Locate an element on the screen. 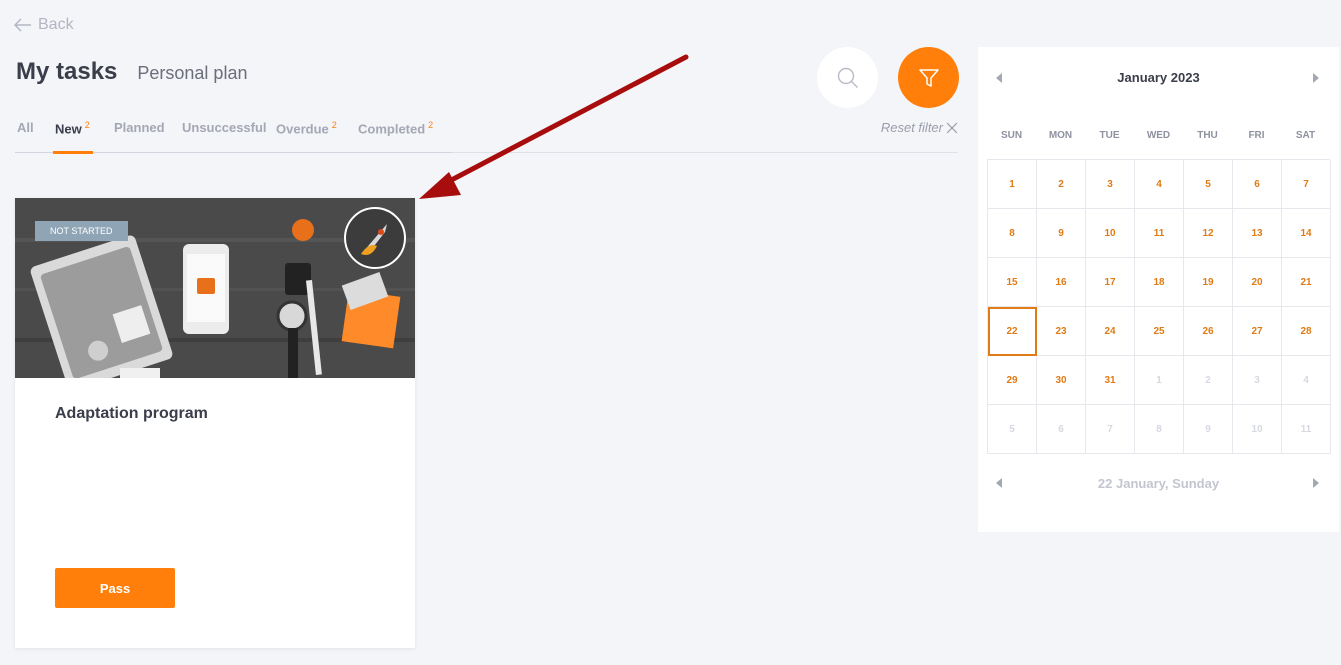 The width and height of the screenshot is (1341, 665). close-icon is located at coordinates (952, 127).